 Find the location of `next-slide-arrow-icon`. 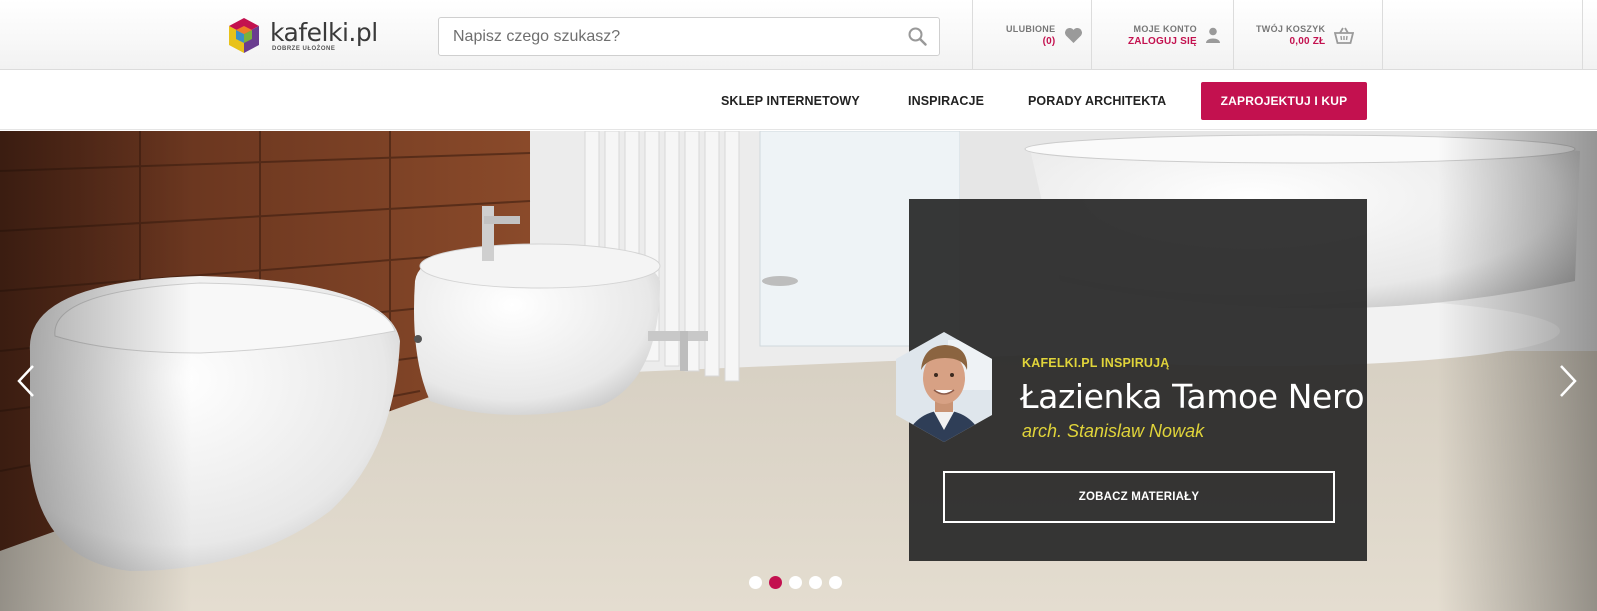

next-slide-arrow-icon is located at coordinates (1568, 381).